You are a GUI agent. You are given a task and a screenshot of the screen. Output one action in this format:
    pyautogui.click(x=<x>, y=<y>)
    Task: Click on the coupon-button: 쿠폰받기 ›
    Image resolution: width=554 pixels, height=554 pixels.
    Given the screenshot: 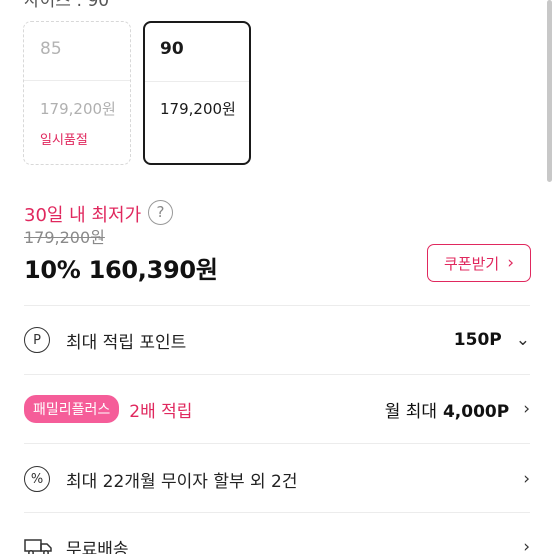 What is the action you would take?
    pyautogui.click(x=479, y=263)
    